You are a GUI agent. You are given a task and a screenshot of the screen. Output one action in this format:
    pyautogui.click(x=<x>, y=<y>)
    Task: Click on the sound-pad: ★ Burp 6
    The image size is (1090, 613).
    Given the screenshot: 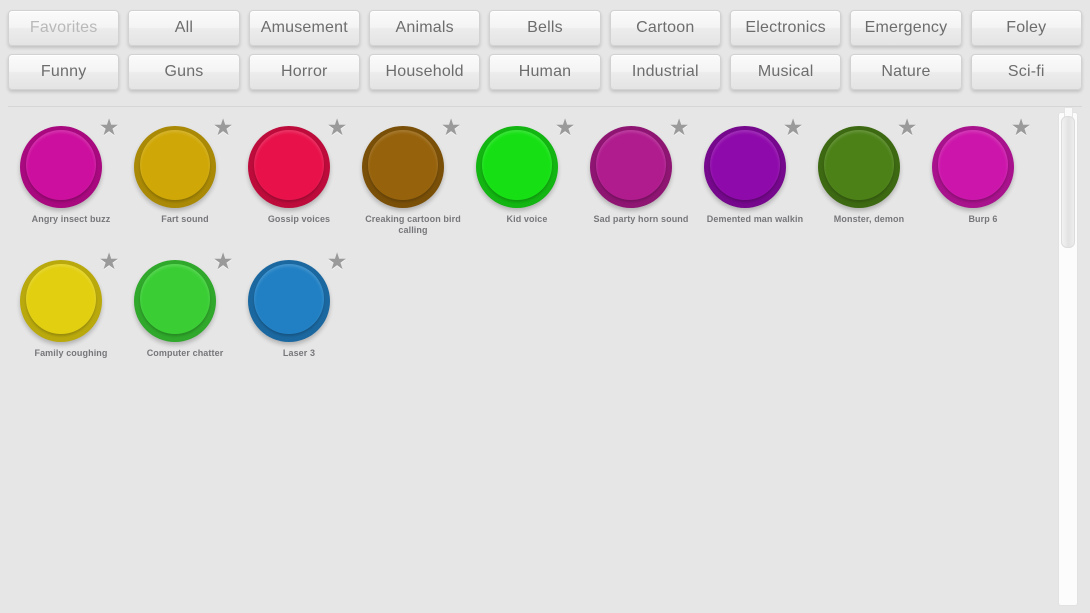 What is the action you would take?
    pyautogui.click(x=983, y=176)
    